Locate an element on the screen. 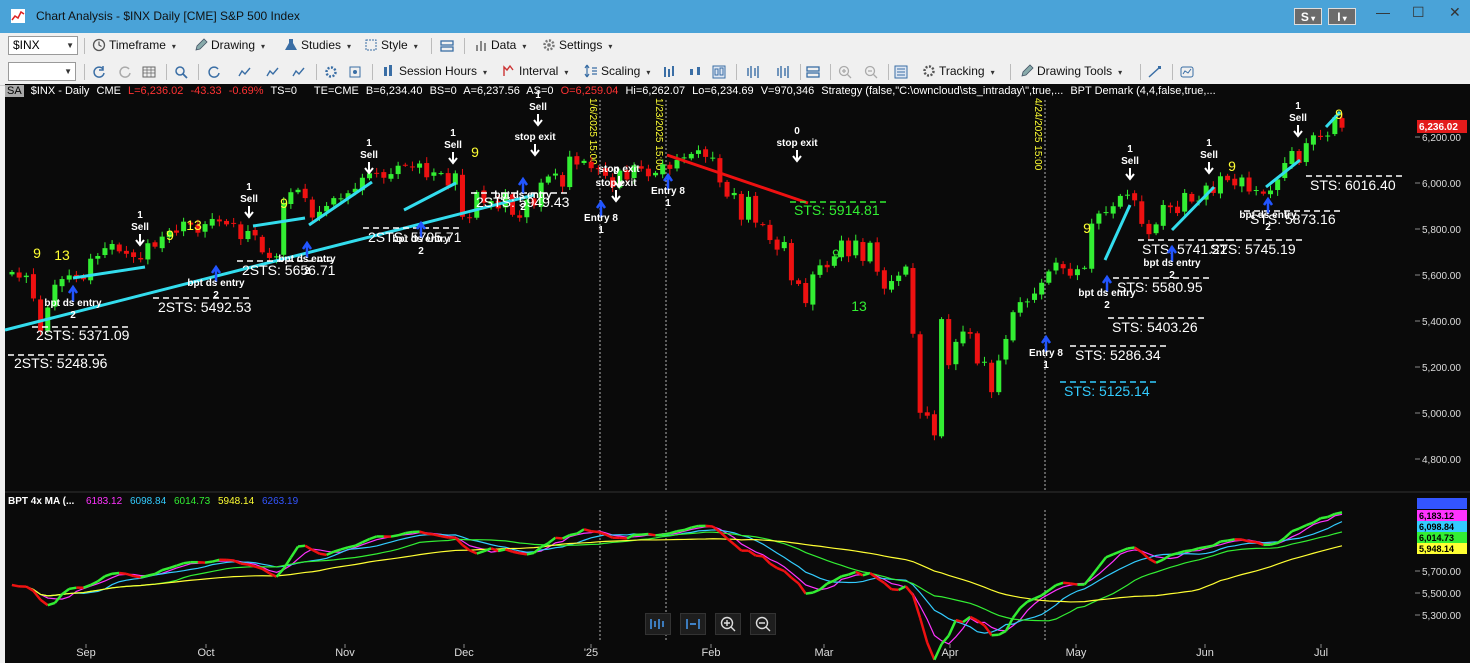 This screenshot has width=1470, height=663. restore-button: ☐ is located at coordinates (1418, 12).